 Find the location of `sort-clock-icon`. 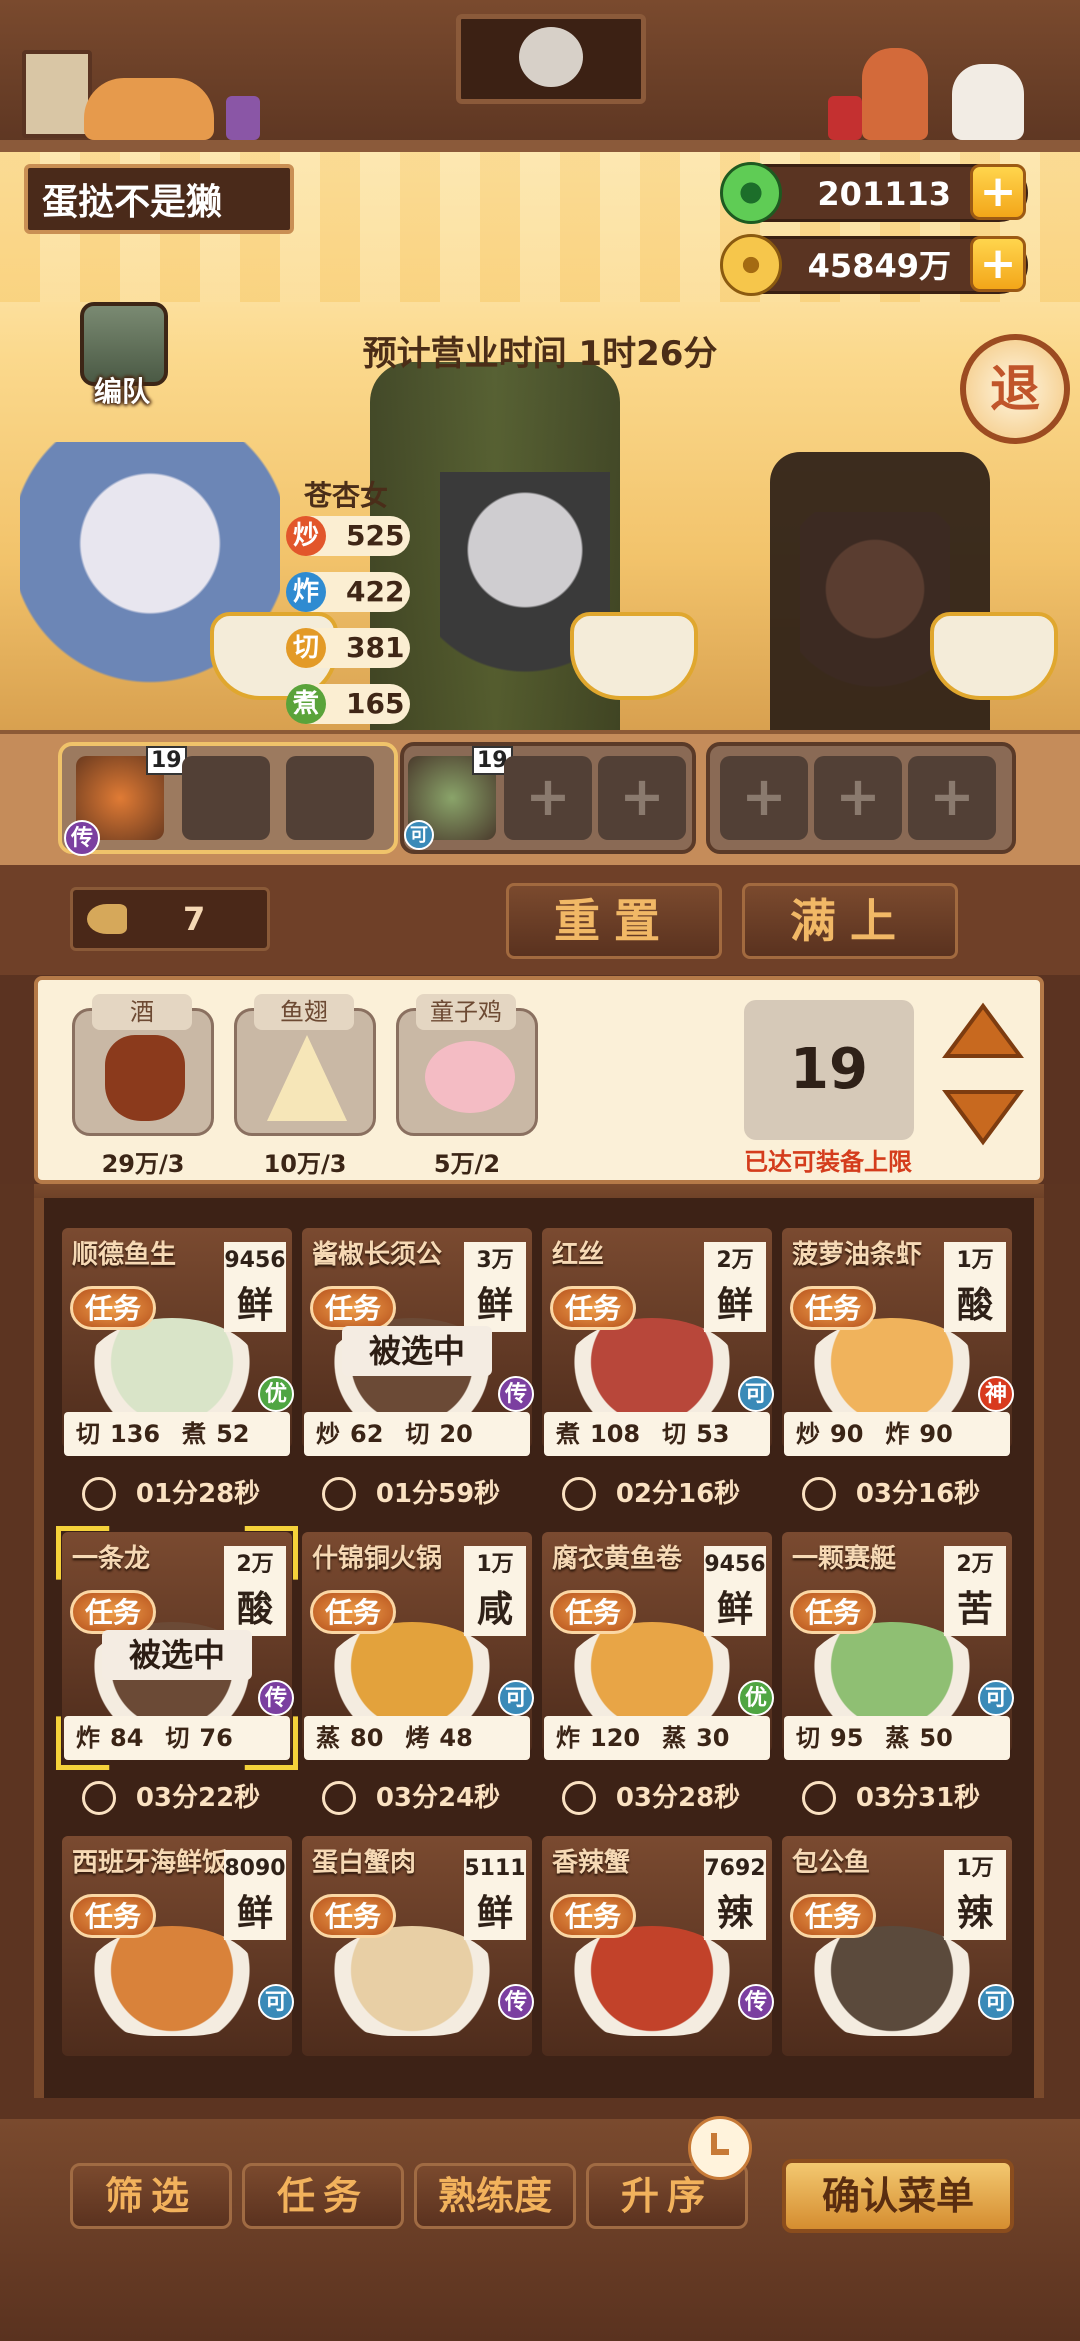

sort-clock-icon is located at coordinates (720, 2148).